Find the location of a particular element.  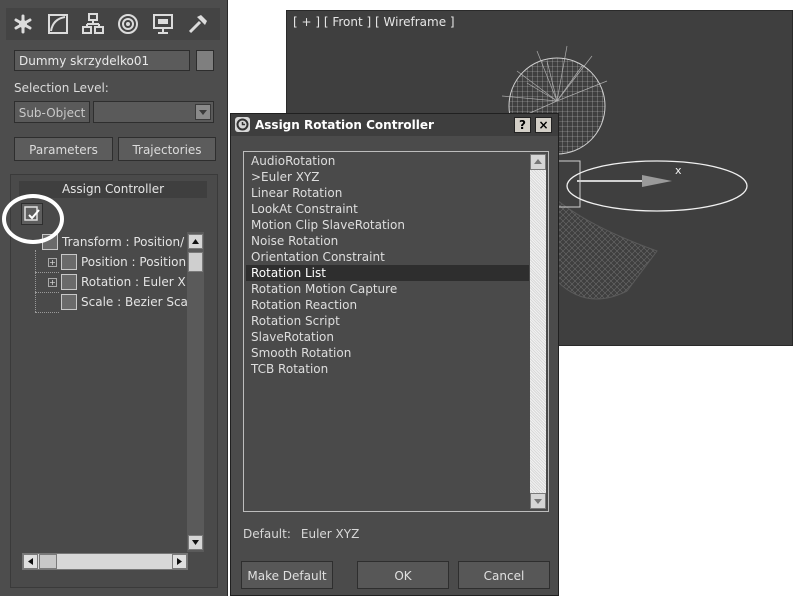

asterisk-icon is located at coordinates (23, 24).